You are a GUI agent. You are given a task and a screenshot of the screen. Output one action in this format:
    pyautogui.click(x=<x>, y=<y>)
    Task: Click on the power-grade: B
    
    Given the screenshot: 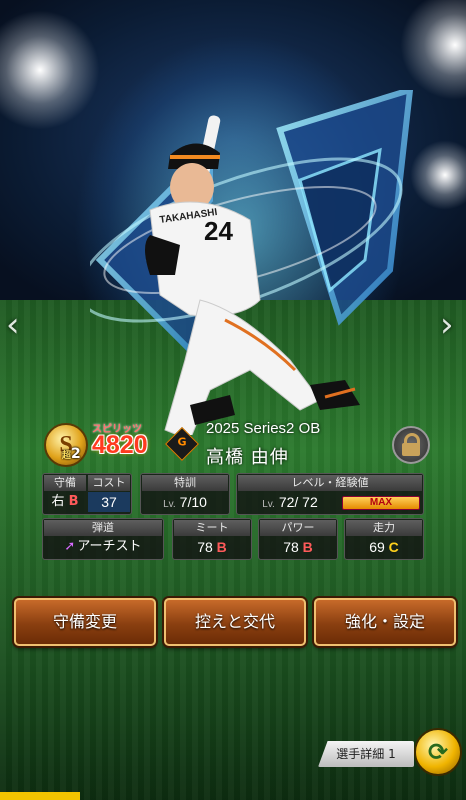 What is the action you would take?
    pyautogui.click(x=307, y=547)
    